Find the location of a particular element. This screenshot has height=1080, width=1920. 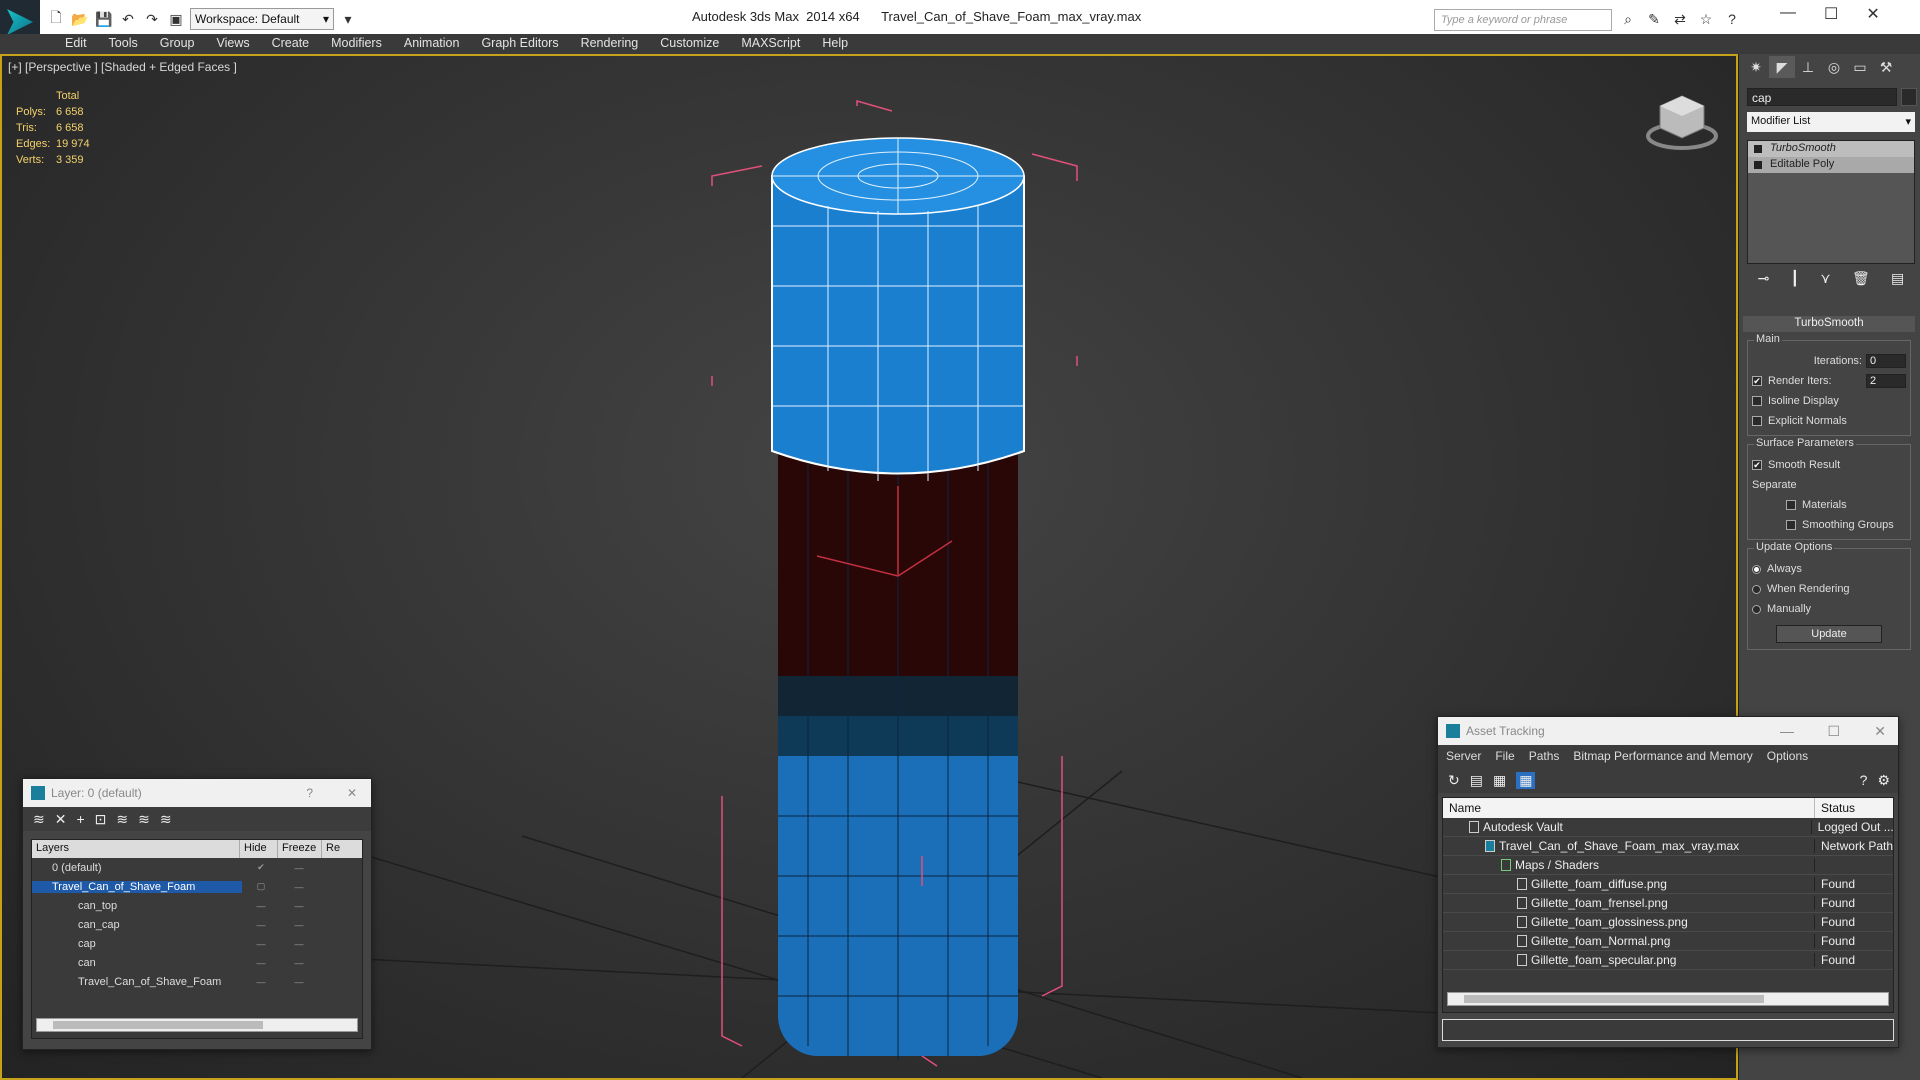

menu-rendering: Rendering is located at coordinates (610, 44).